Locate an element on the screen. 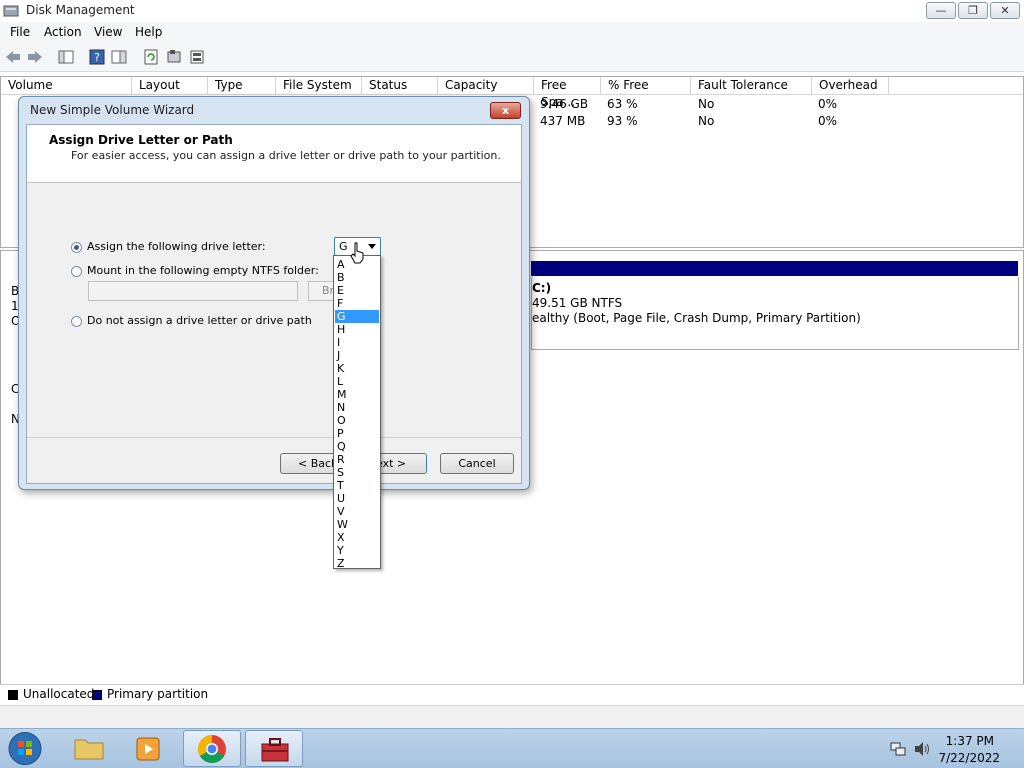 The height and width of the screenshot is (768, 1024). drive-letter-option: S is located at coordinates (357, 472).